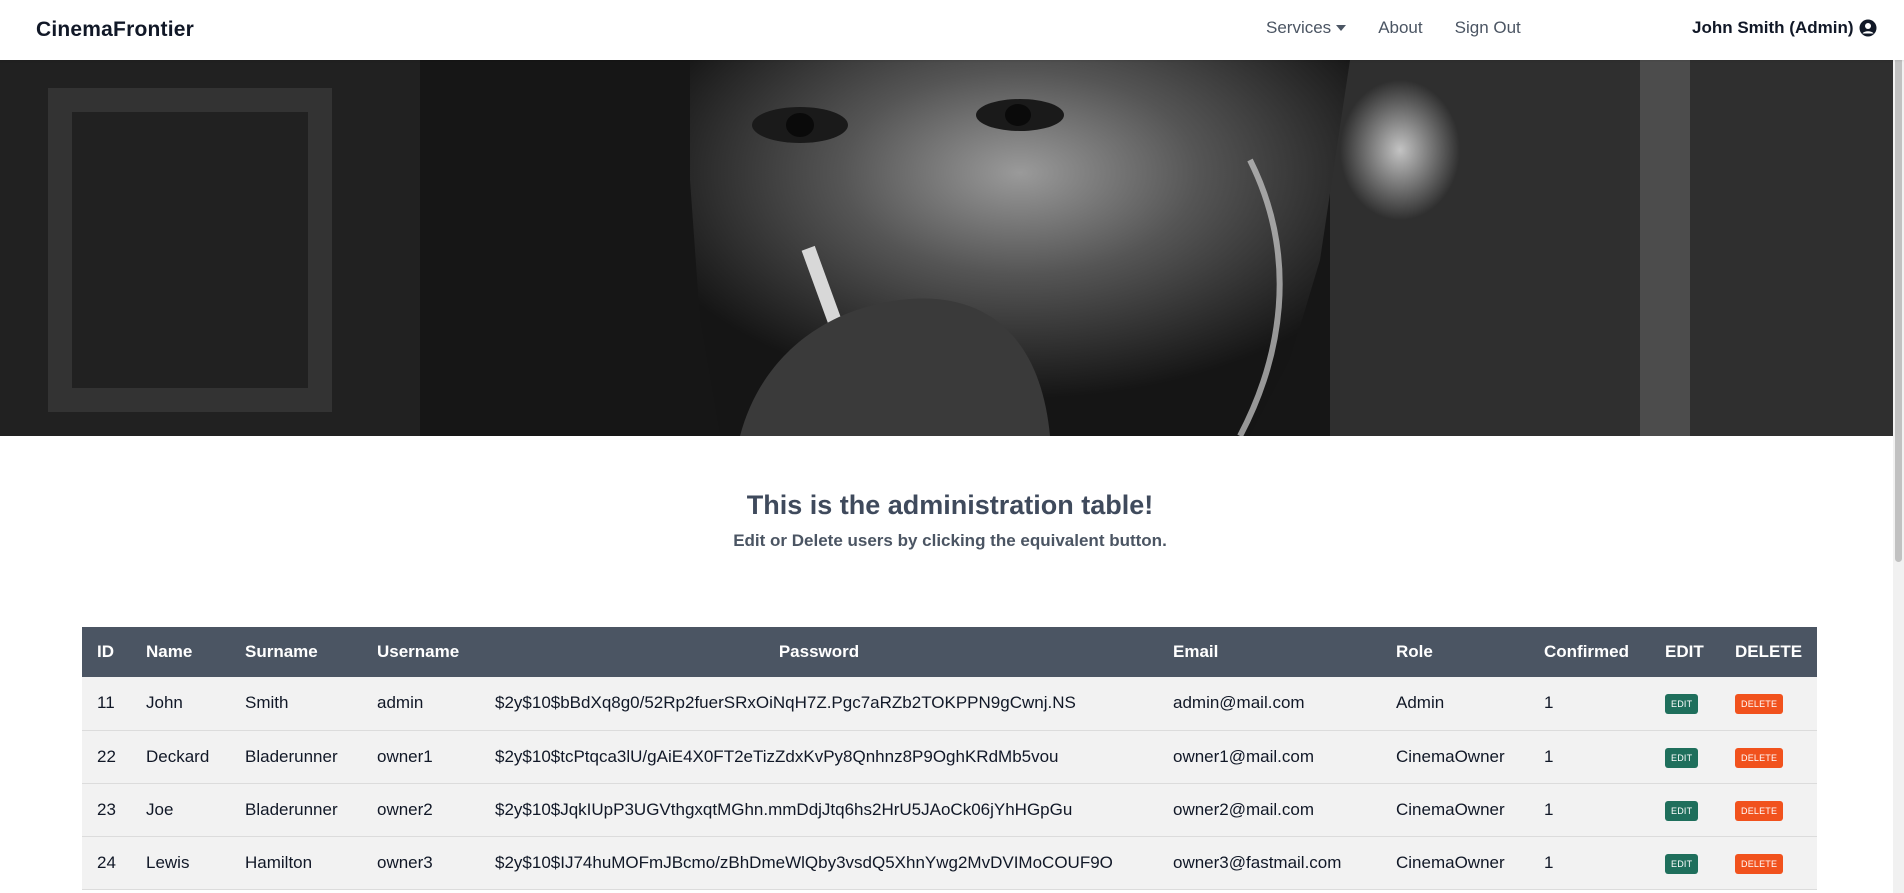  What do you see at coordinates (106, 862) in the screenshot?
I see `cell-id: 24` at bounding box center [106, 862].